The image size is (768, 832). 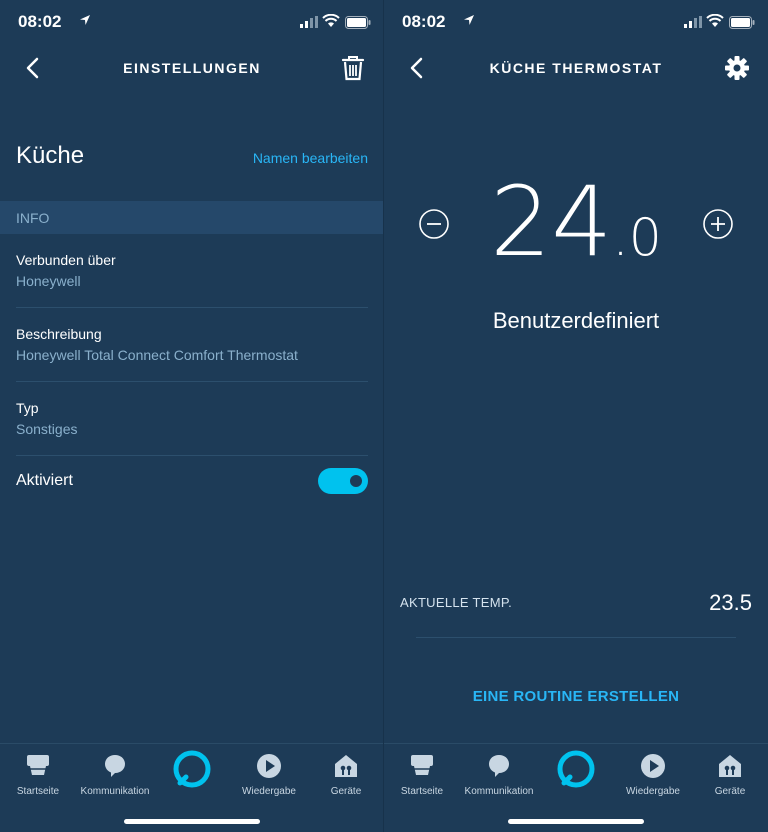 What do you see at coordinates (66, 260) in the screenshot?
I see `row-label: Verbunden über` at bounding box center [66, 260].